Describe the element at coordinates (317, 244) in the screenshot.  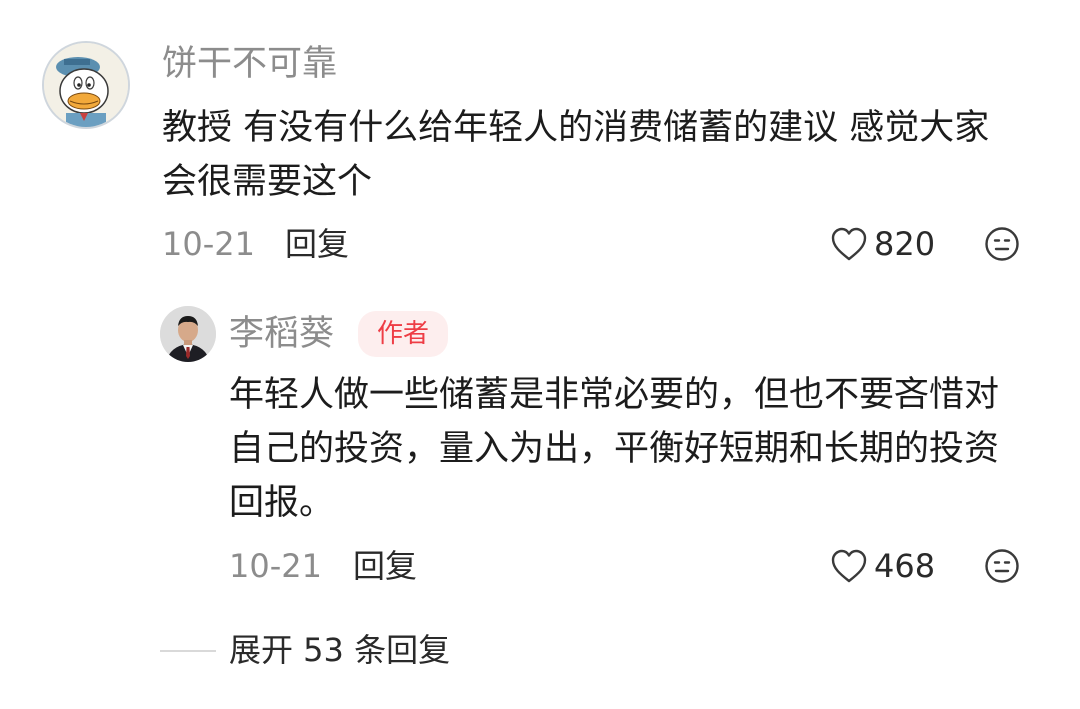
I see `comment-reply-button: 回复` at that location.